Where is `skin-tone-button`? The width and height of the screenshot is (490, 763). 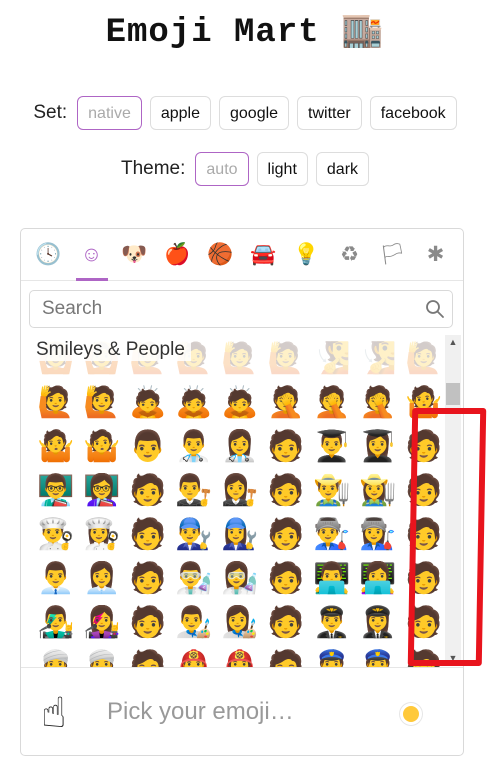
skin-tone-button is located at coordinates (411, 714).